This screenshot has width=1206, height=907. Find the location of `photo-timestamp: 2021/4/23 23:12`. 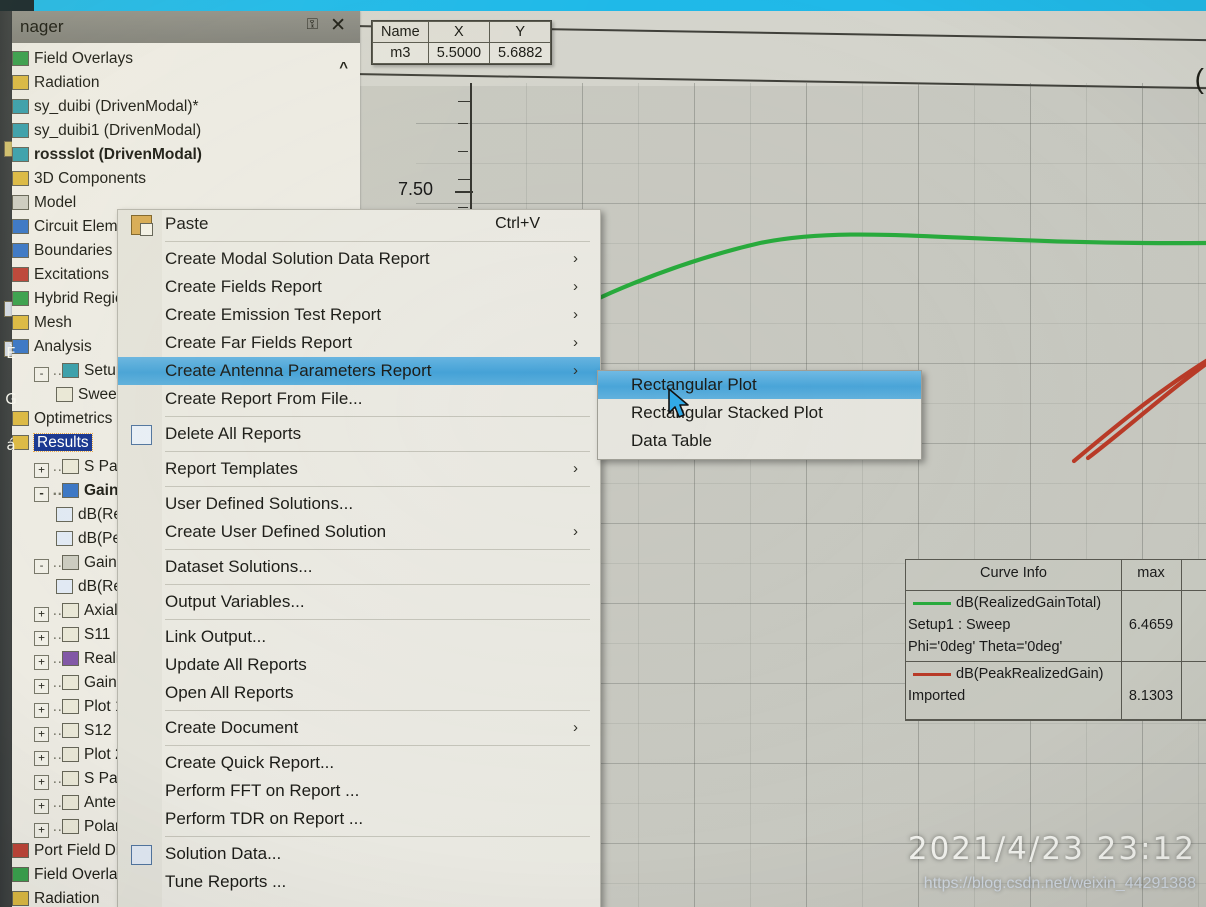

photo-timestamp: 2021/4/23 23:12 is located at coordinates (1051, 849).